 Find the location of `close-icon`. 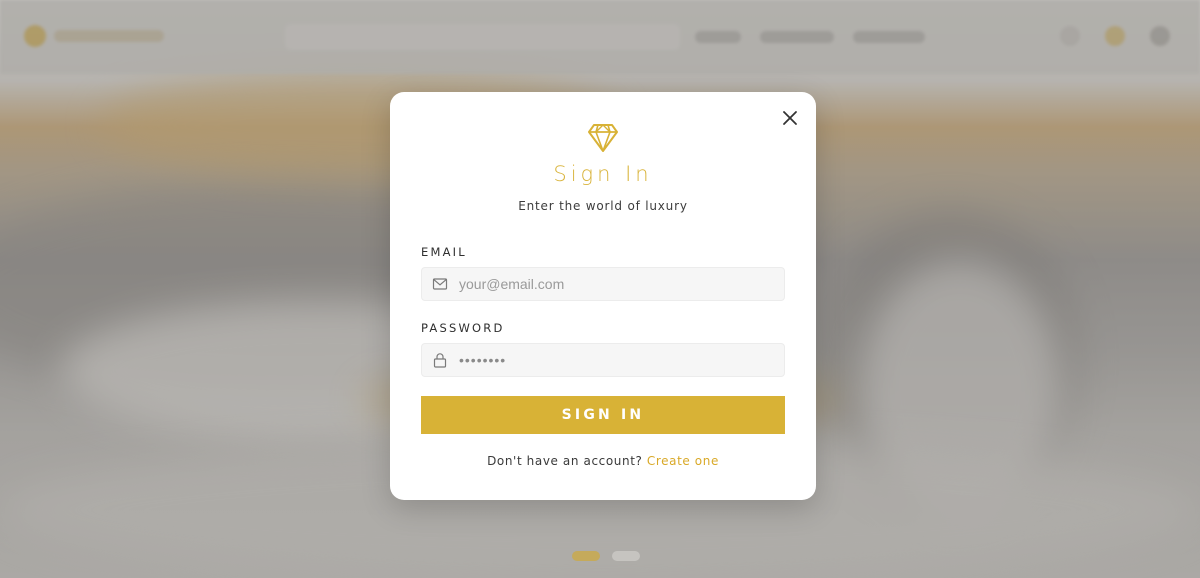

close-icon is located at coordinates (790, 118).